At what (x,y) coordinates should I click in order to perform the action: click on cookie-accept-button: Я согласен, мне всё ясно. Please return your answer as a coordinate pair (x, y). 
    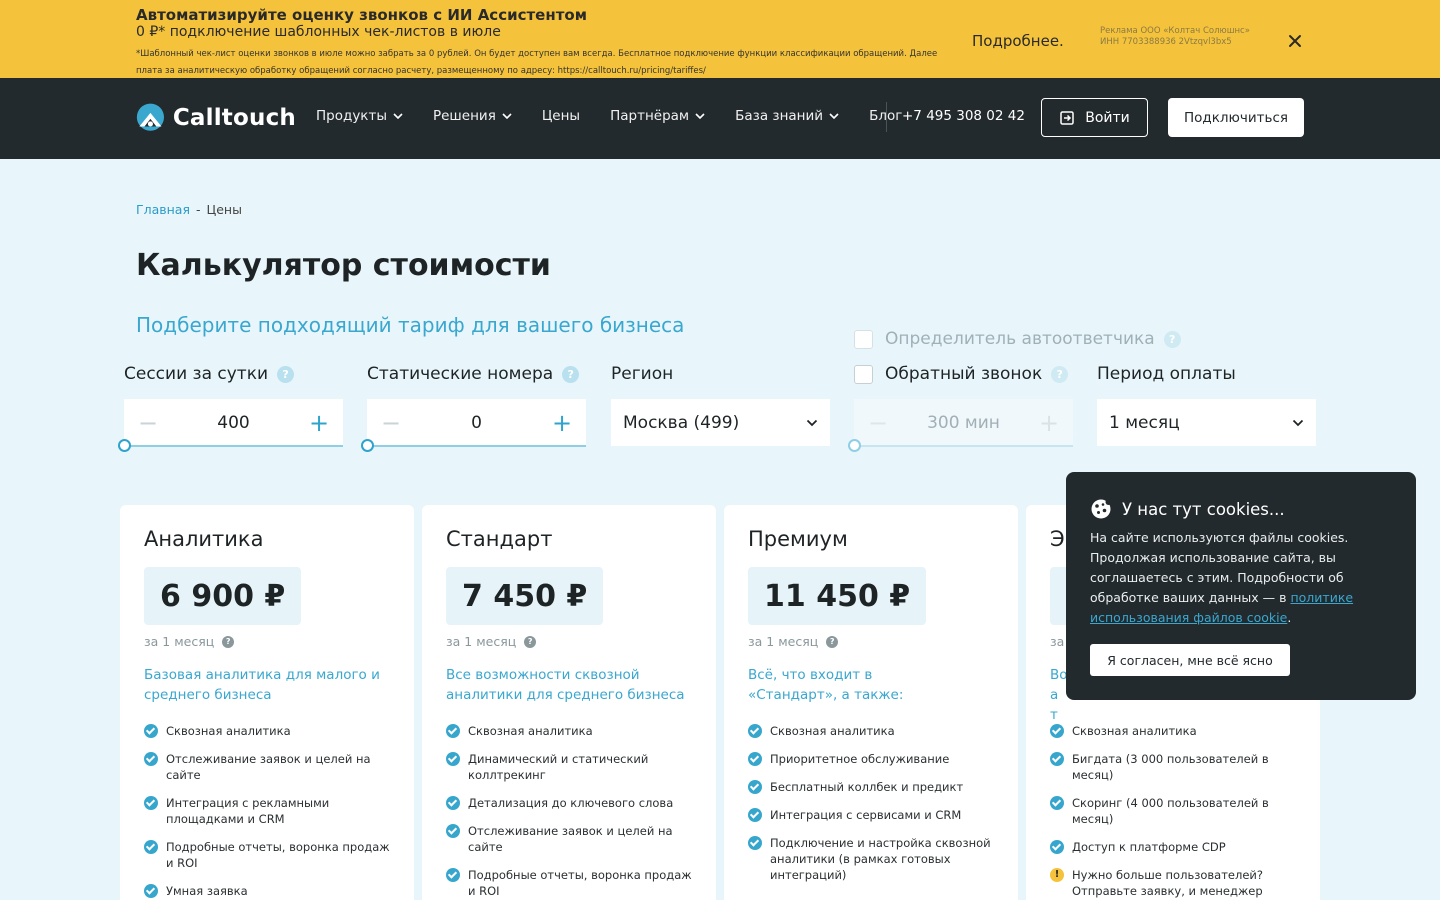
    Looking at the image, I should click on (1190, 660).